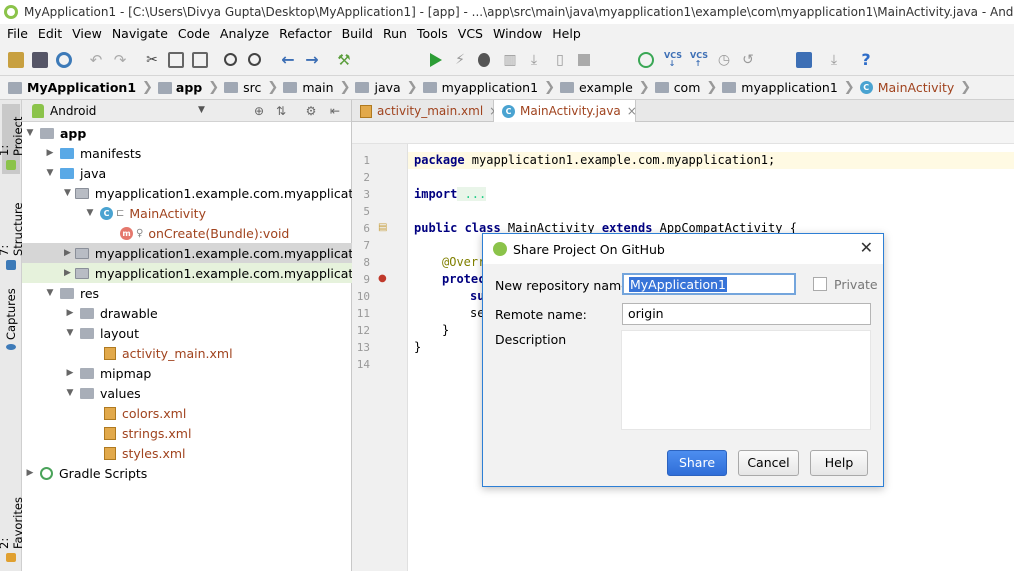 This screenshot has width=1014, height=571. What do you see at coordinates (17, 34) in the screenshot?
I see `menu-file: File` at bounding box center [17, 34].